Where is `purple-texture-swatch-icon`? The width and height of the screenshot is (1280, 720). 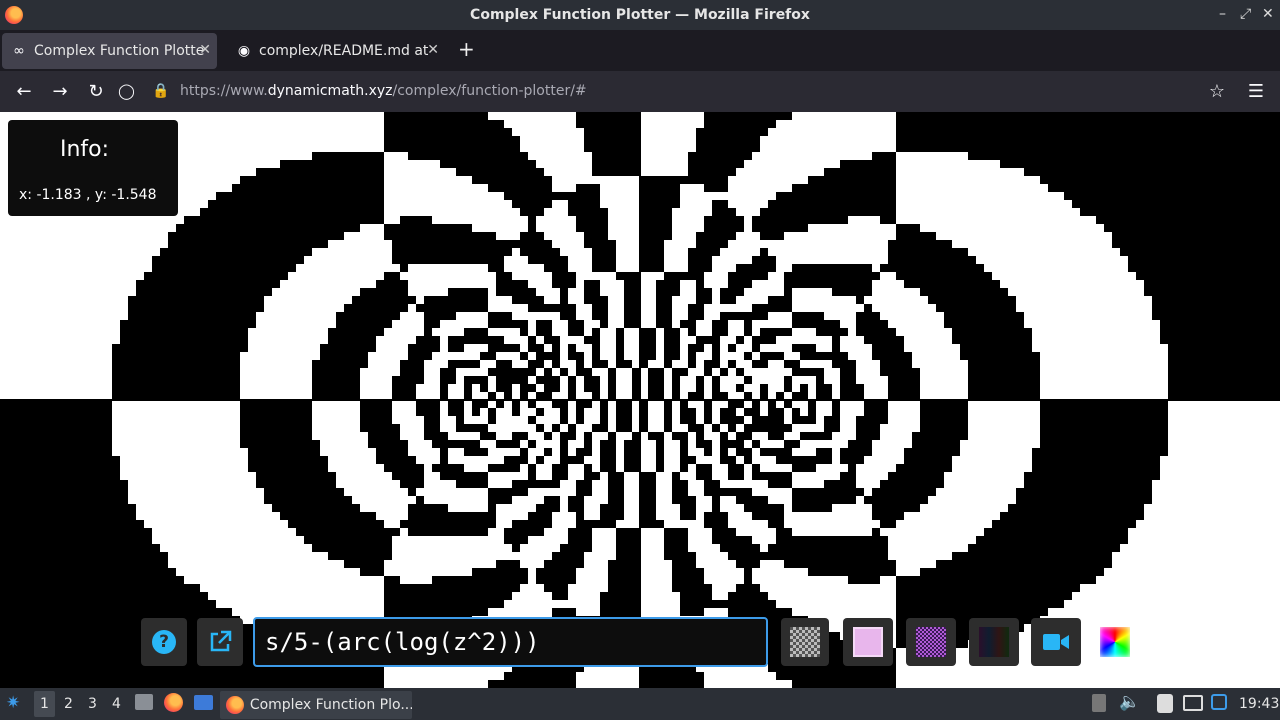 purple-texture-swatch-icon is located at coordinates (931, 642).